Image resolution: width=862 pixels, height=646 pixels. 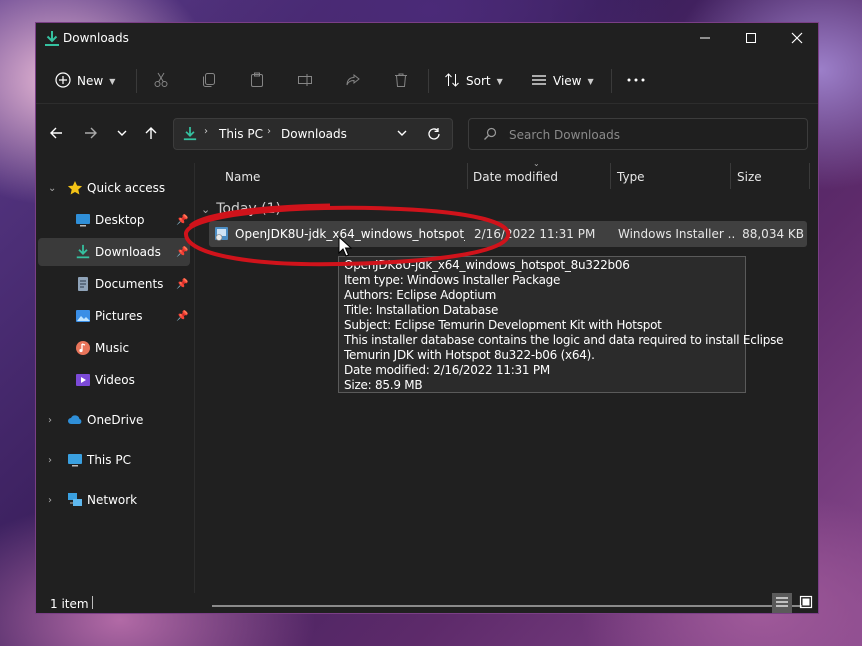 I want to click on share-icon, so click(x=353, y=81).